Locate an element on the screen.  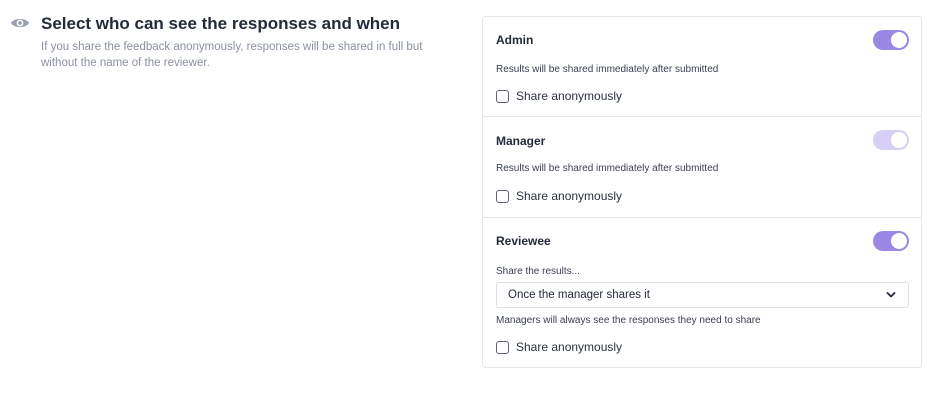
checkbox is located at coordinates (502, 347).